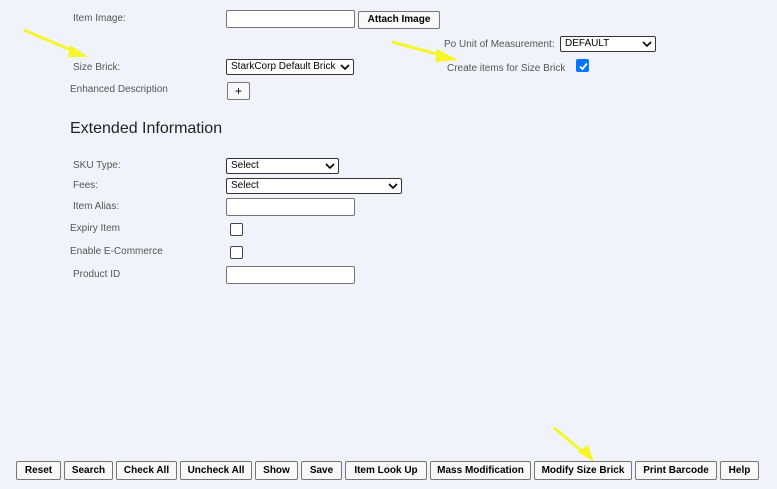  I want to click on fees-select: Select, so click(314, 186).